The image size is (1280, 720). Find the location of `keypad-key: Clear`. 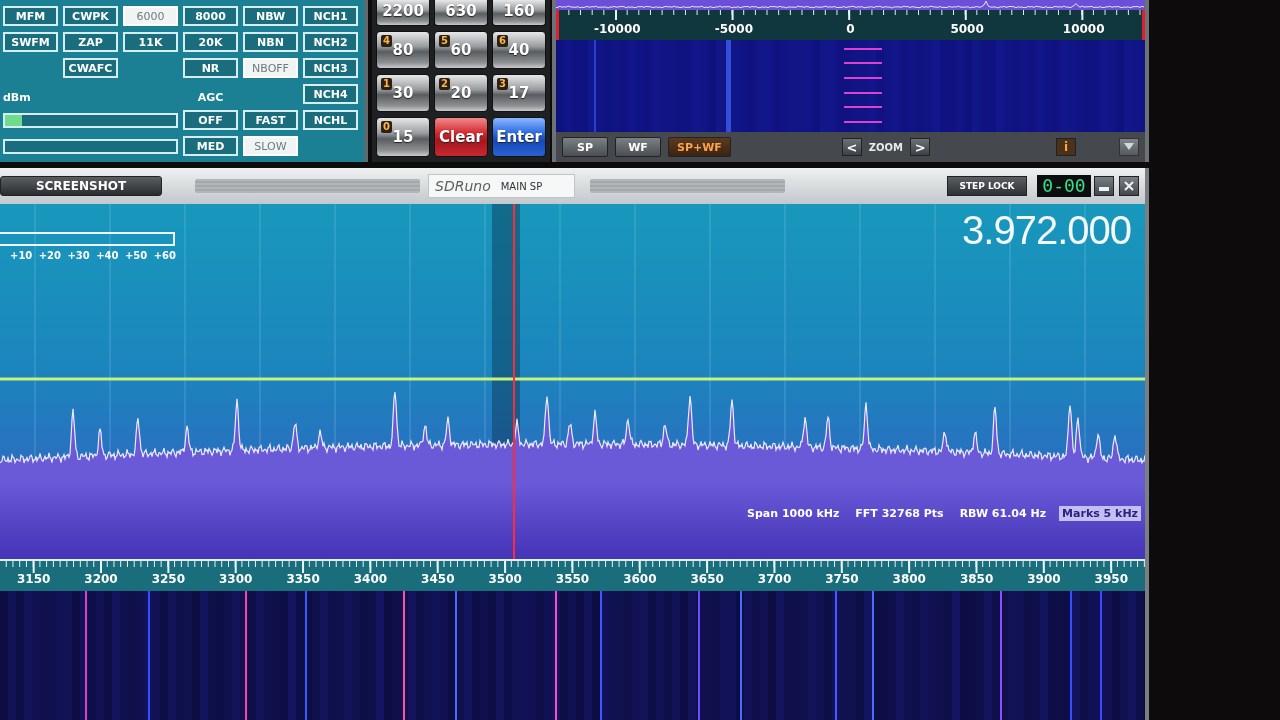

keypad-key: Clear is located at coordinates (461, 137).